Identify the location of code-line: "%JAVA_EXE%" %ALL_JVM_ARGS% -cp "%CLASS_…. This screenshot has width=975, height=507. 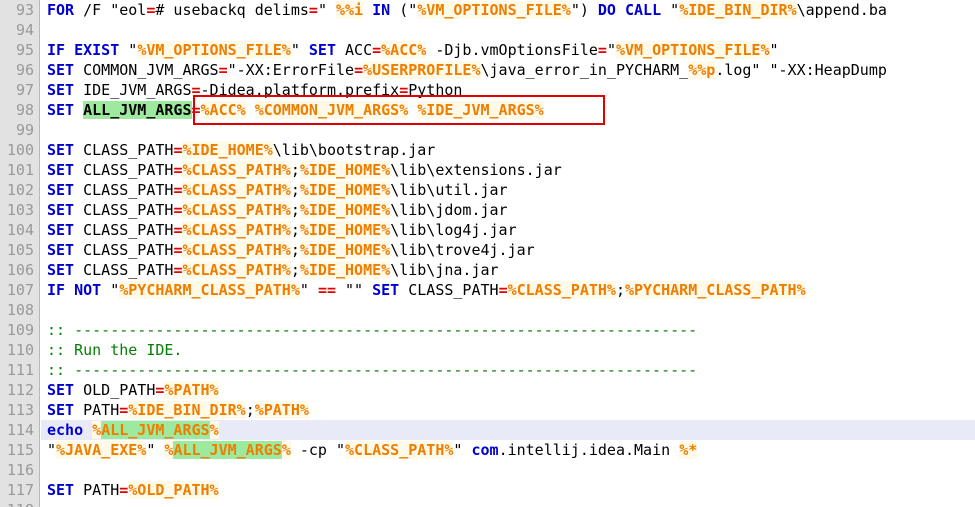
(508, 450).